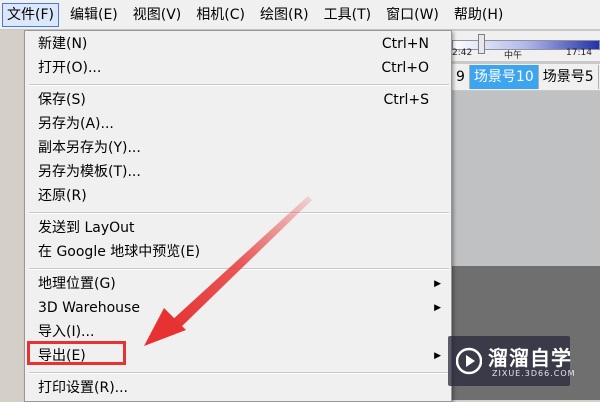 The height and width of the screenshot is (402, 600). What do you see at coordinates (30, 14) in the screenshot?
I see `menu-file: 文件(F)` at bounding box center [30, 14].